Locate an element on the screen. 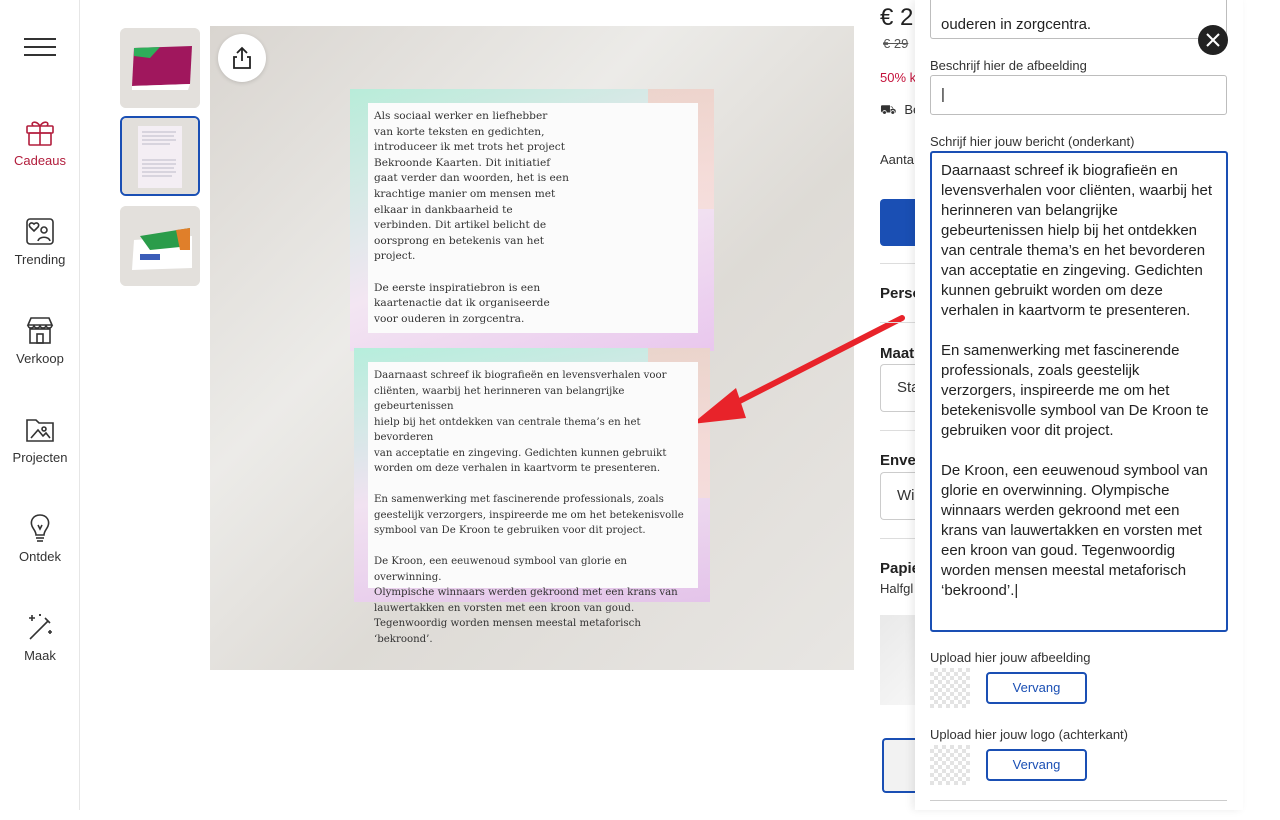  thumbnail-inside is located at coordinates (160, 156).